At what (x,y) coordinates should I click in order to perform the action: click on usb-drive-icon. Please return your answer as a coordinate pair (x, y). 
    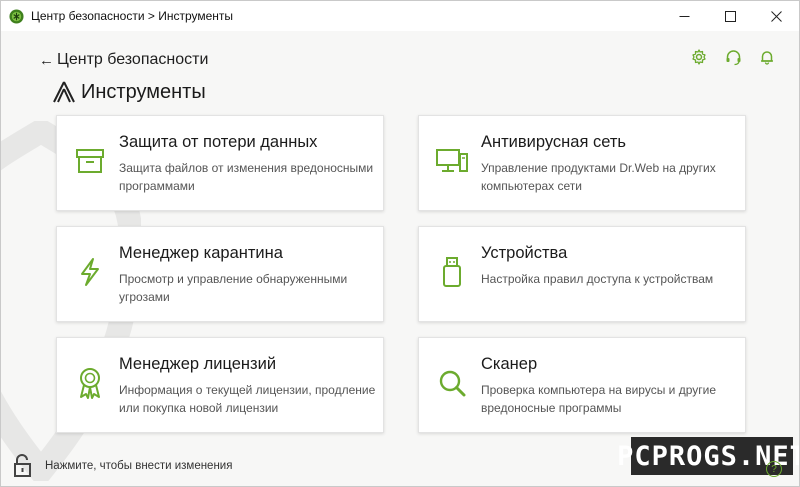
    Looking at the image, I should click on (452, 272).